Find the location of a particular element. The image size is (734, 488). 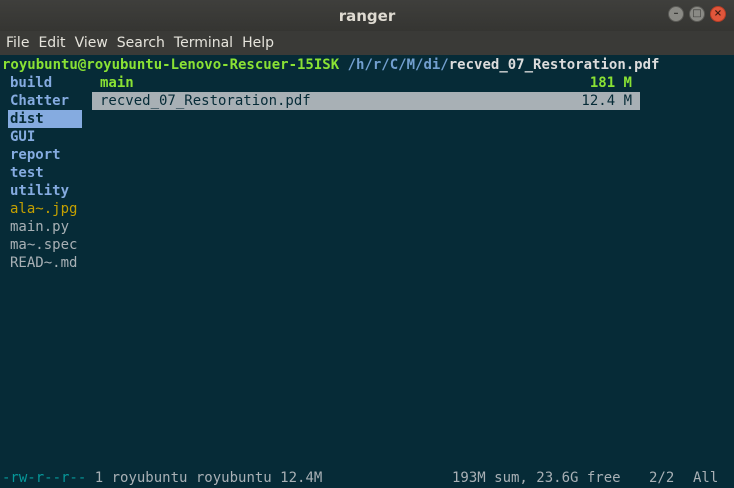

left-pane-item: Chatter is located at coordinates (39, 101).